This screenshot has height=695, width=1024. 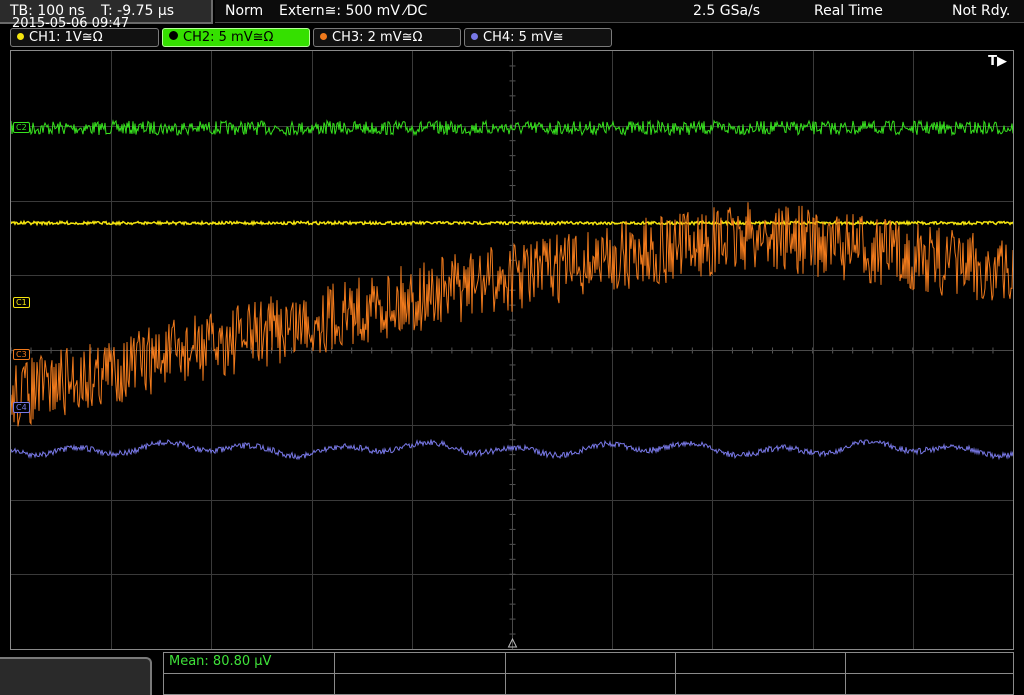 I want to click on ch2-dot-icon, so click(x=173, y=35).